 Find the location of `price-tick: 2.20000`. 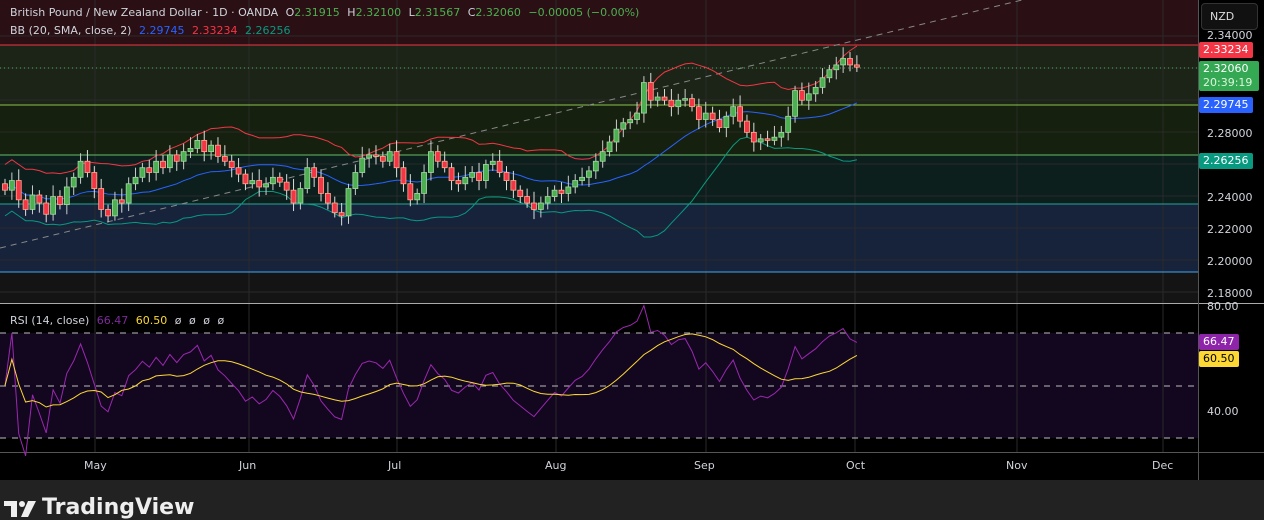

price-tick: 2.20000 is located at coordinates (1230, 261).